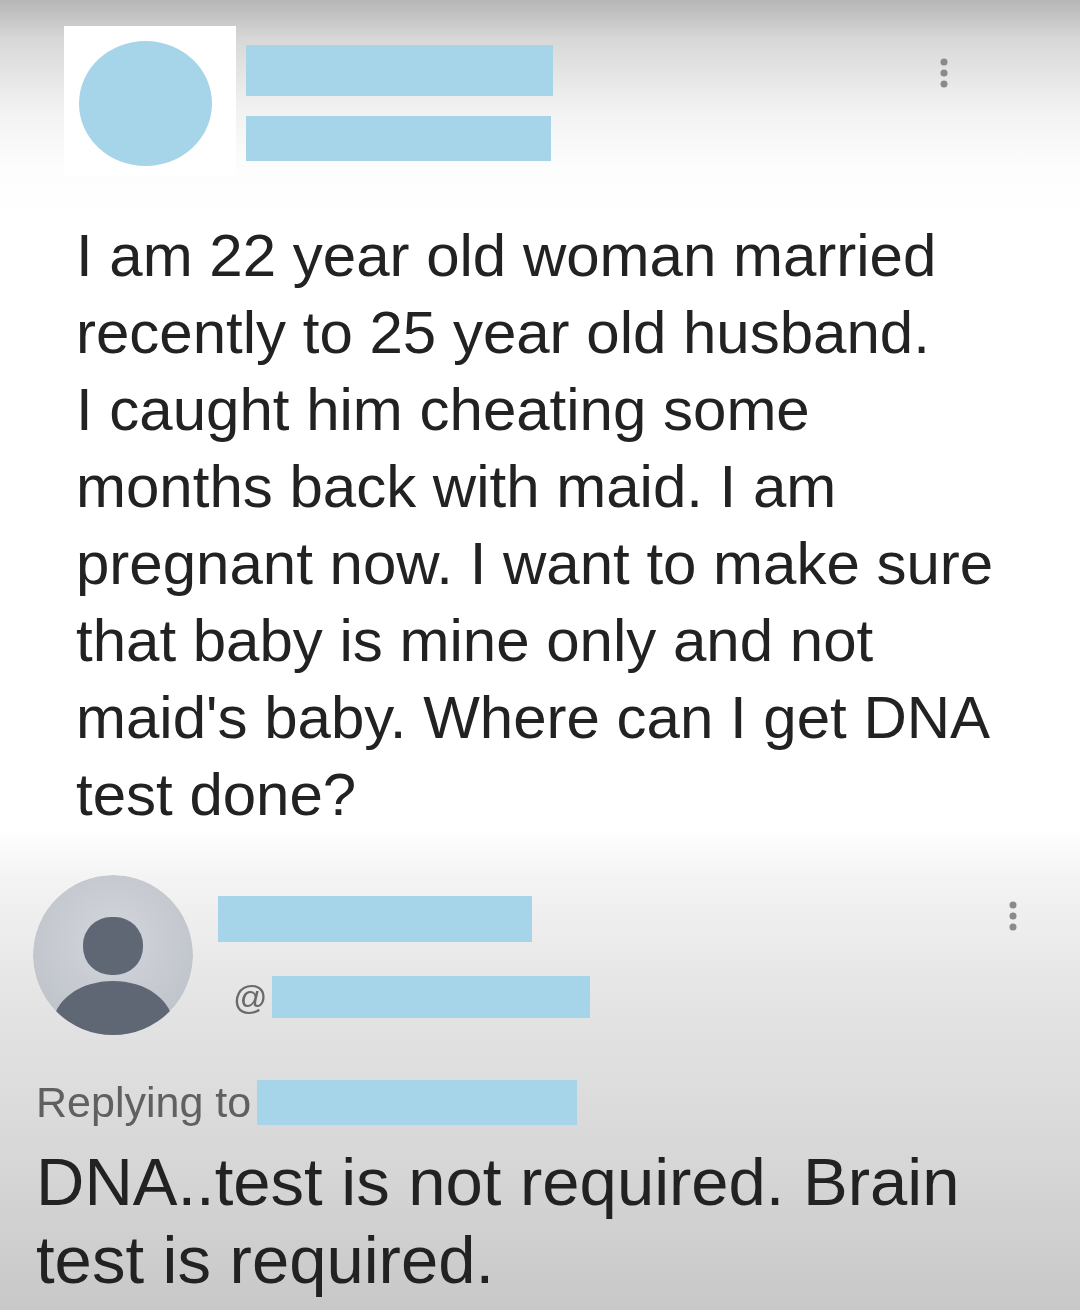 This screenshot has width=1080, height=1310. What do you see at coordinates (251, 997) in the screenshot?
I see `handle-text: @` at bounding box center [251, 997].